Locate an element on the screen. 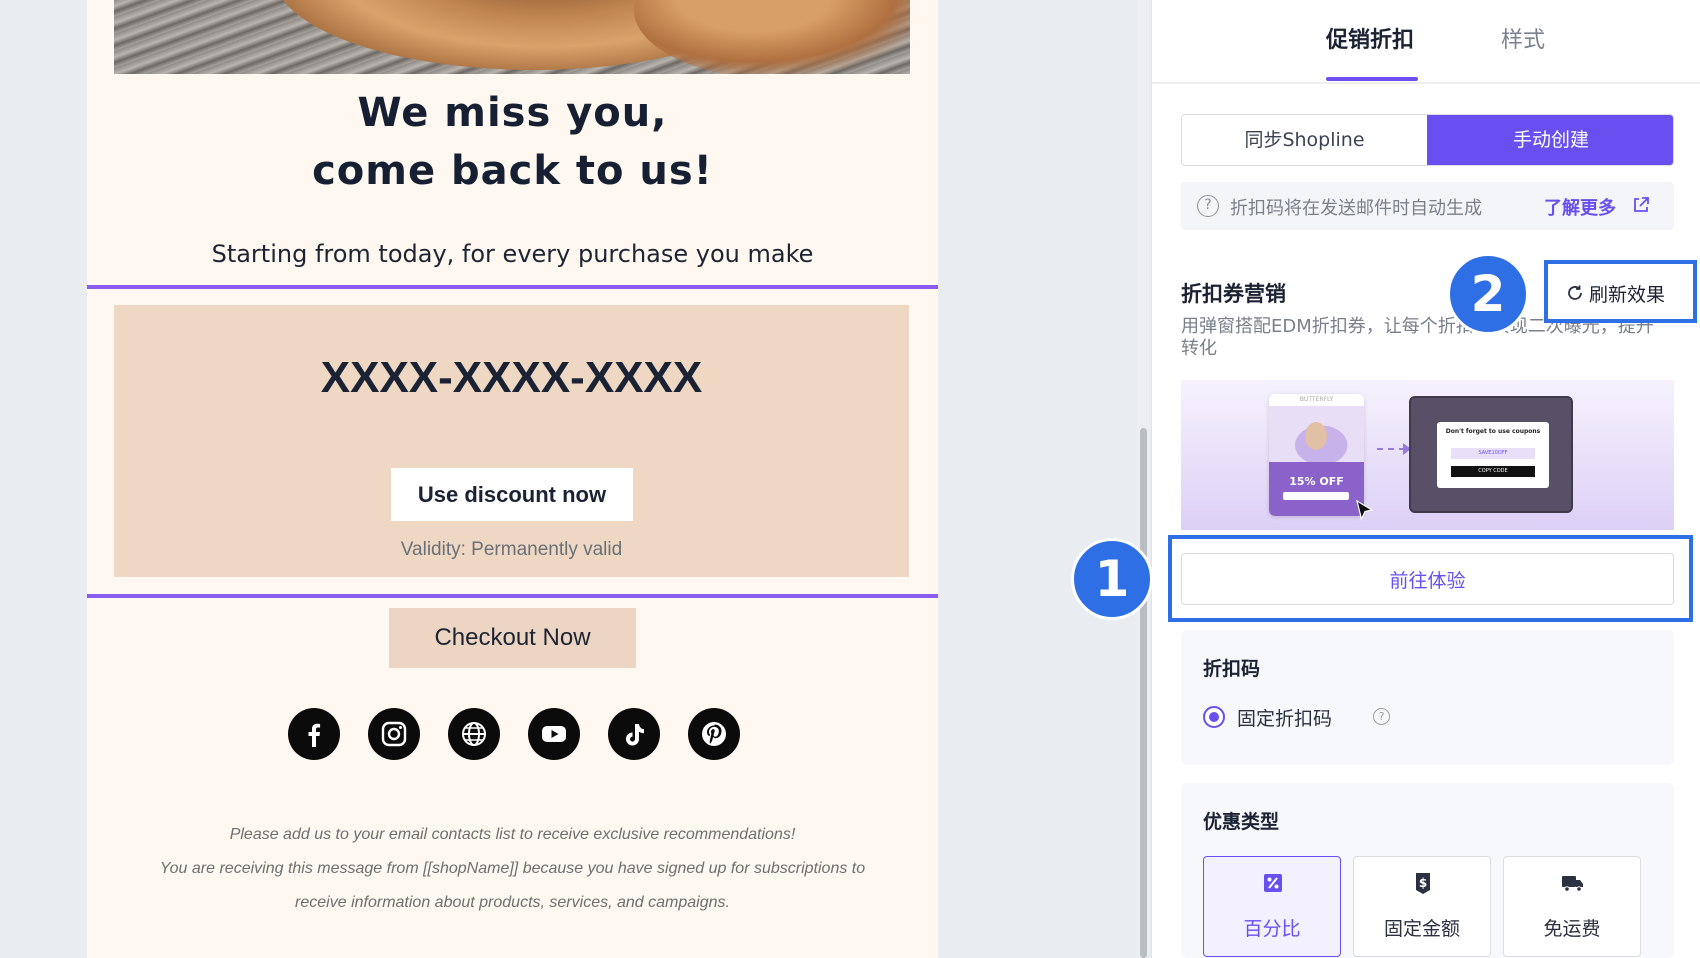 The image size is (1700, 958). discount-type-title: 优惠类型 is located at coordinates (1241, 822).